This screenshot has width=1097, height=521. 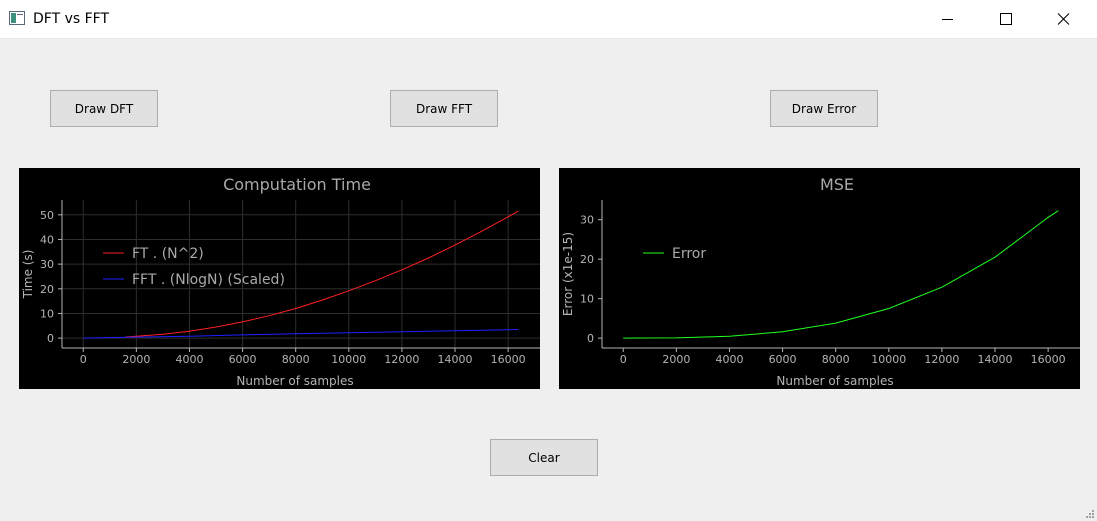 What do you see at coordinates (168, 254) in the screenshot?
I see `legend-label: FT . (N^2)` at bounding box center [168, 254].